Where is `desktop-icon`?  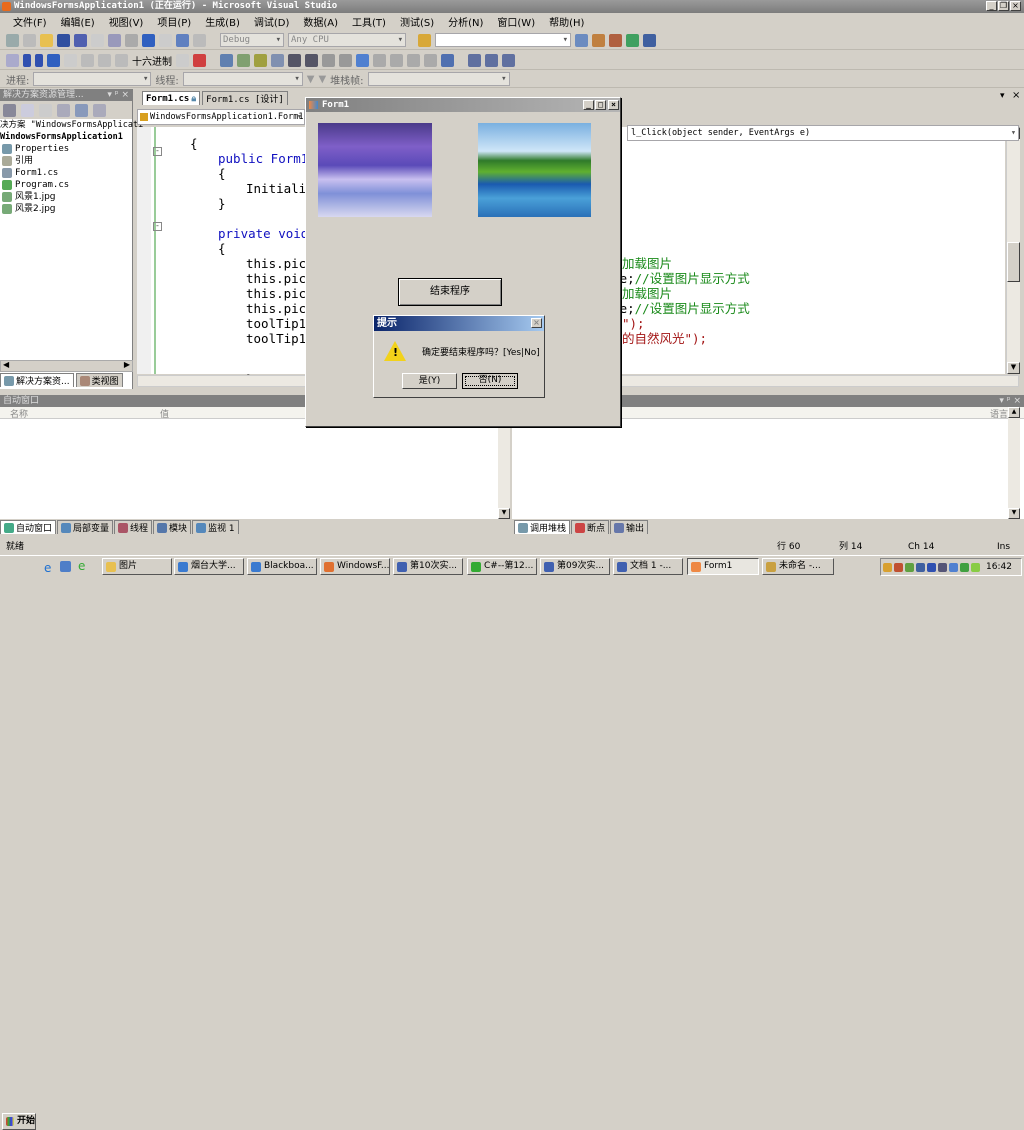 desktop-icon is located at coordinates (65, 566).